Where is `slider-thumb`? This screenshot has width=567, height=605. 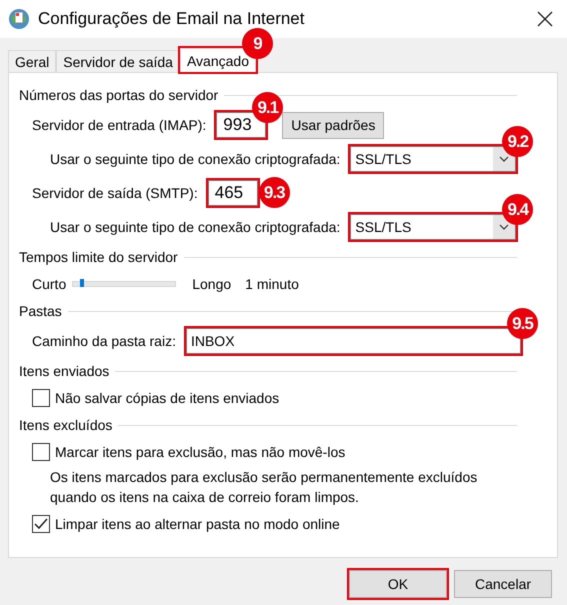 slider-thumb is located at coordinates (82, 283).